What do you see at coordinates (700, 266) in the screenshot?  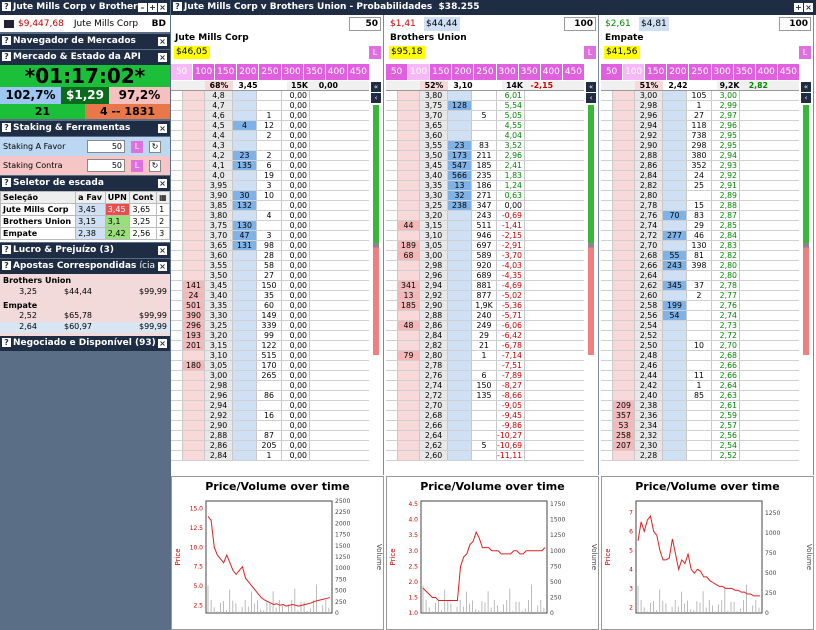 I see `ladder-row: 2,66 243 398 2,80` at bounding box center [700, 266].